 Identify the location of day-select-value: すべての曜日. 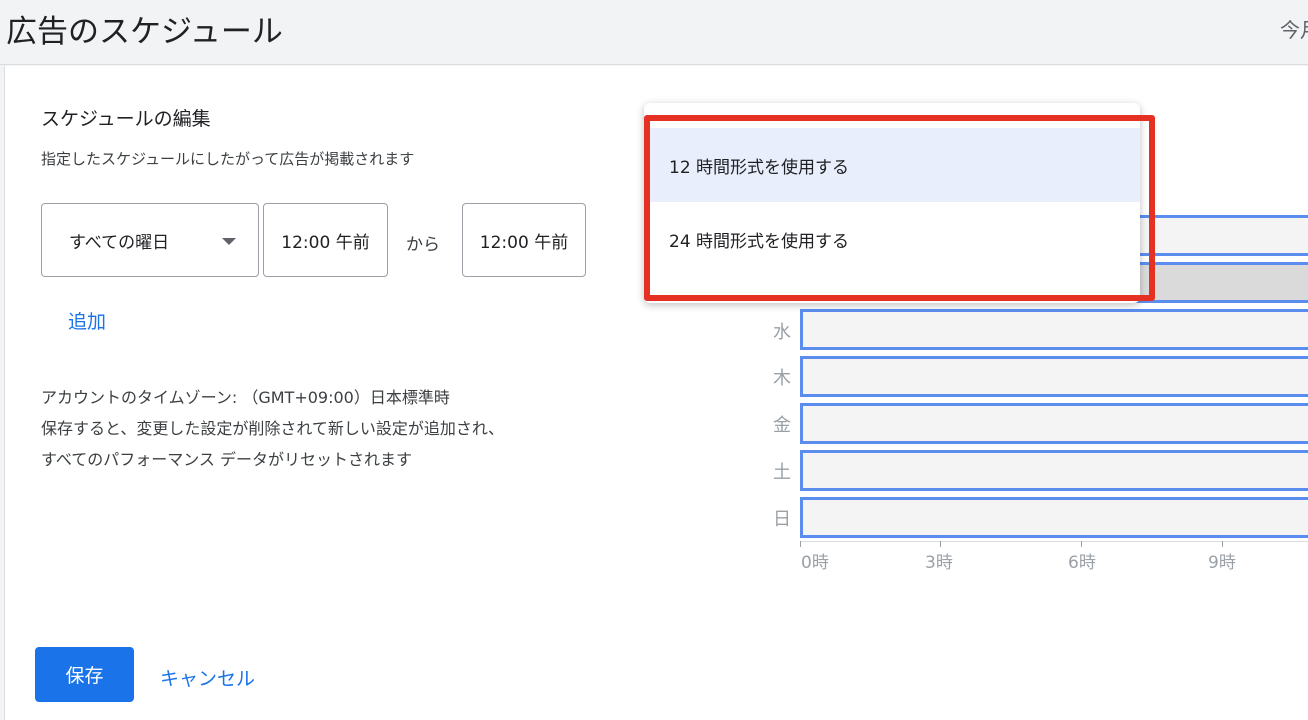
(119, 242).